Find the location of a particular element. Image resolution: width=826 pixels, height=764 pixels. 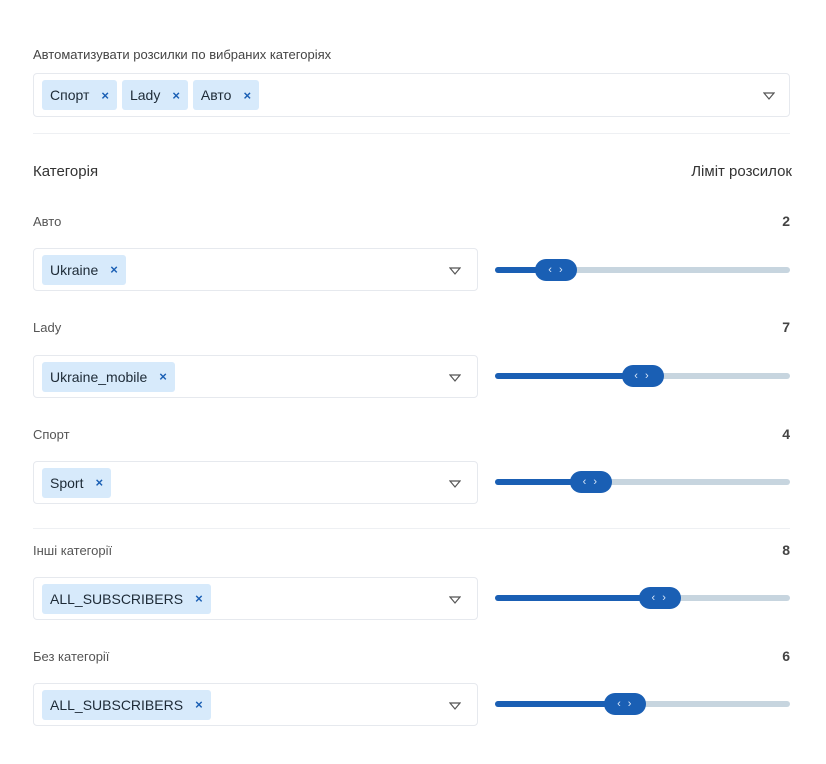

segment-chip: Ukraine_mobile × is located at coordinates (108, 376).